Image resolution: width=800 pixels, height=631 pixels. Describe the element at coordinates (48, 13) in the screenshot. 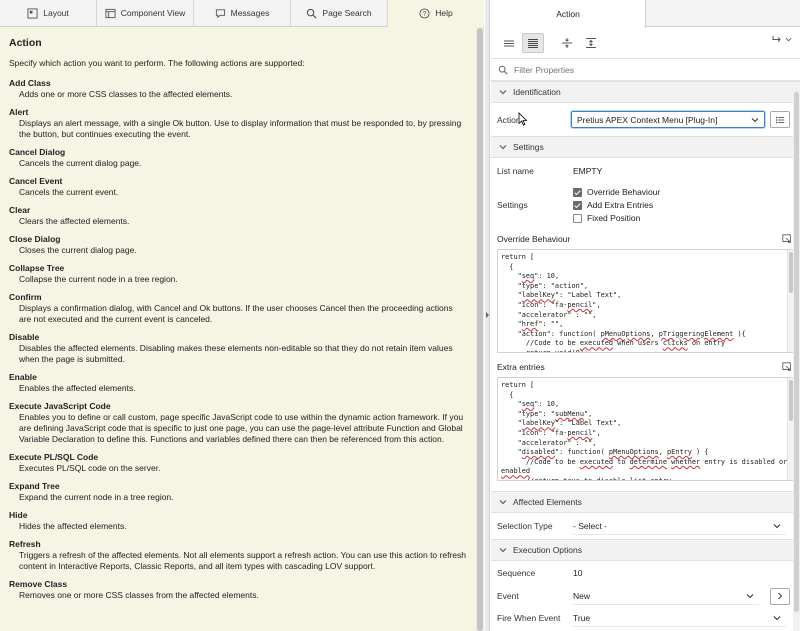

I see `tab-layout: Layout` at that location.